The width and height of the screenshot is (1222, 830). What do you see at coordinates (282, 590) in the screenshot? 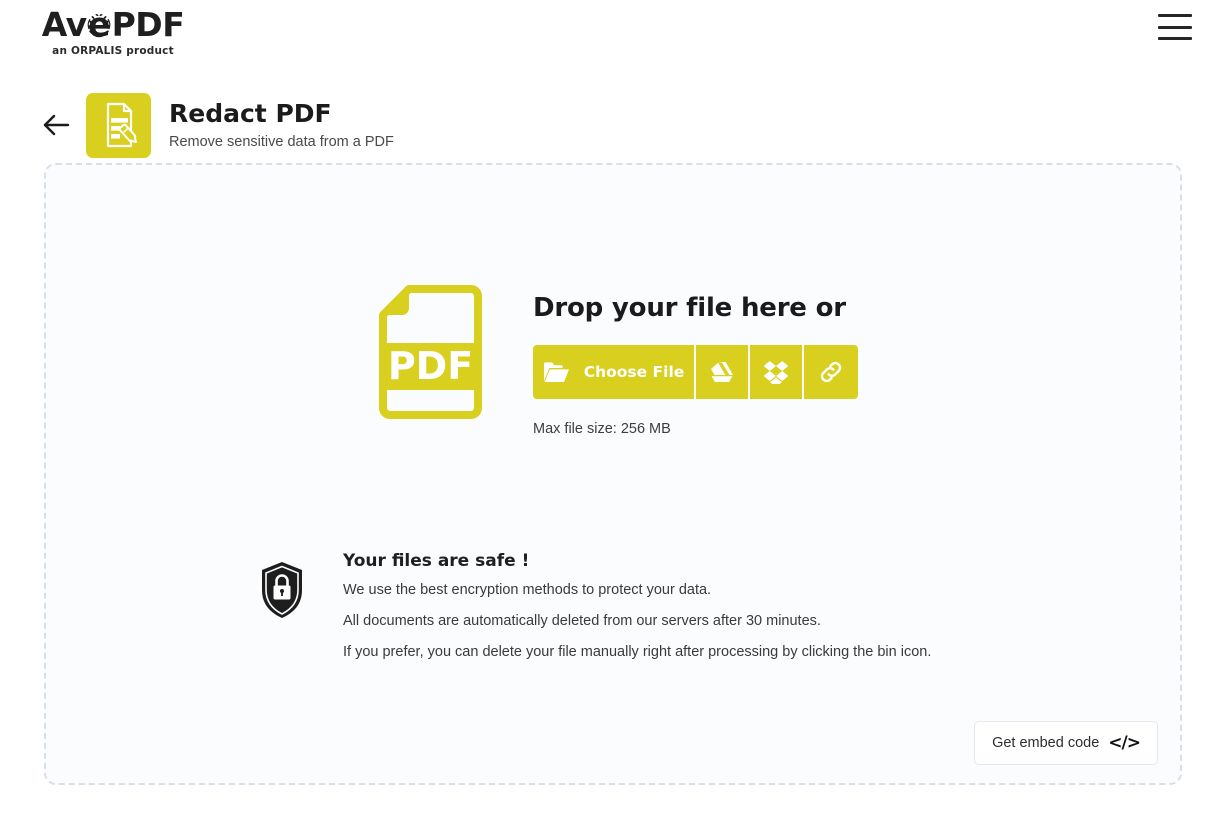
I see `shield-lock-icon` at bounding box center [282, 590].